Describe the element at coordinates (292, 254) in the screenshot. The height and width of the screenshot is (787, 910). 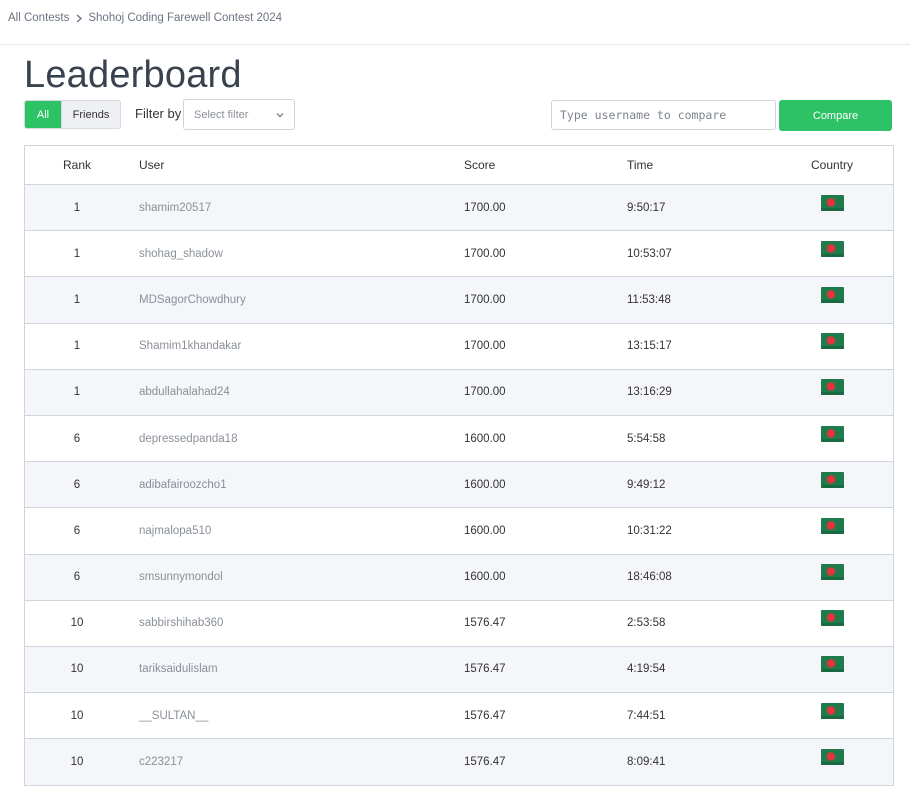
I see `user-link: shohag_shadow` at that location.